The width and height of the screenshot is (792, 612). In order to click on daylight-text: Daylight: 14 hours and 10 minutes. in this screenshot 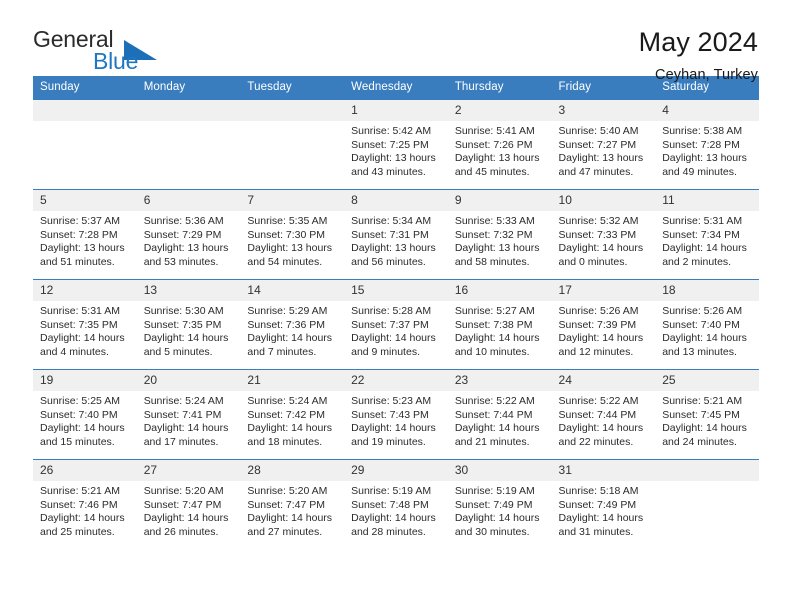, I will do `click(497, 345)`.